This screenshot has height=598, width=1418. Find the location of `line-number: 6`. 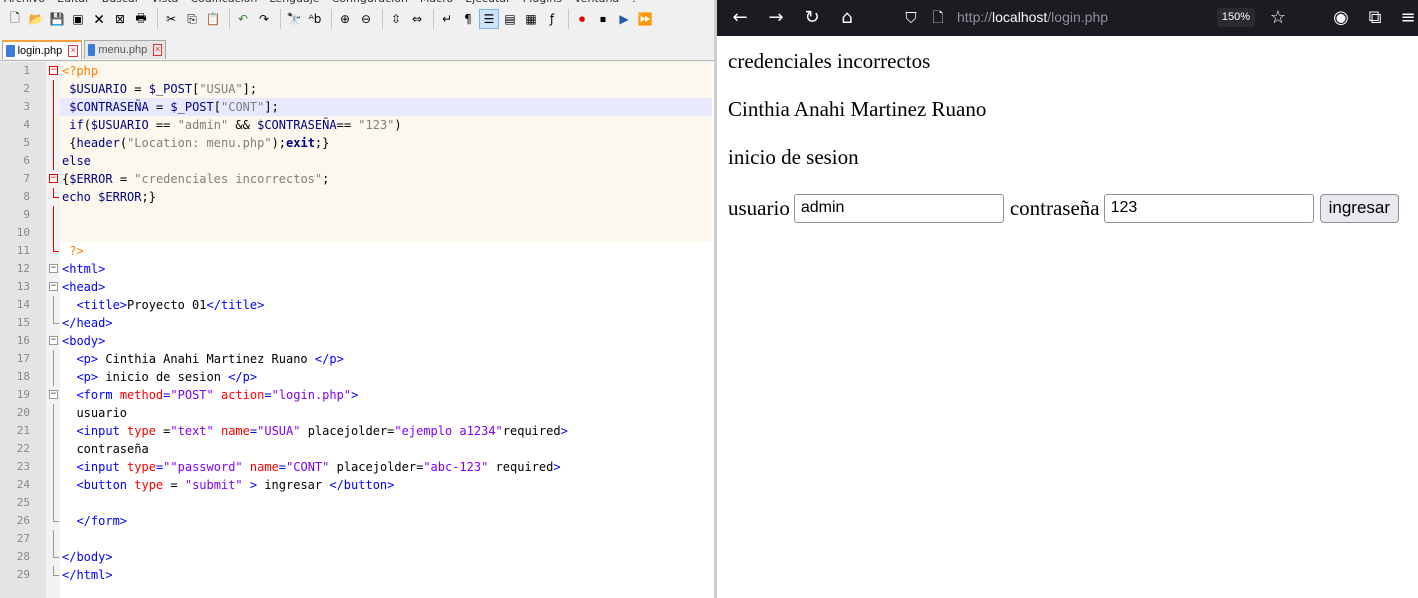

line-number: 6 is located at coordinates (26, 160).